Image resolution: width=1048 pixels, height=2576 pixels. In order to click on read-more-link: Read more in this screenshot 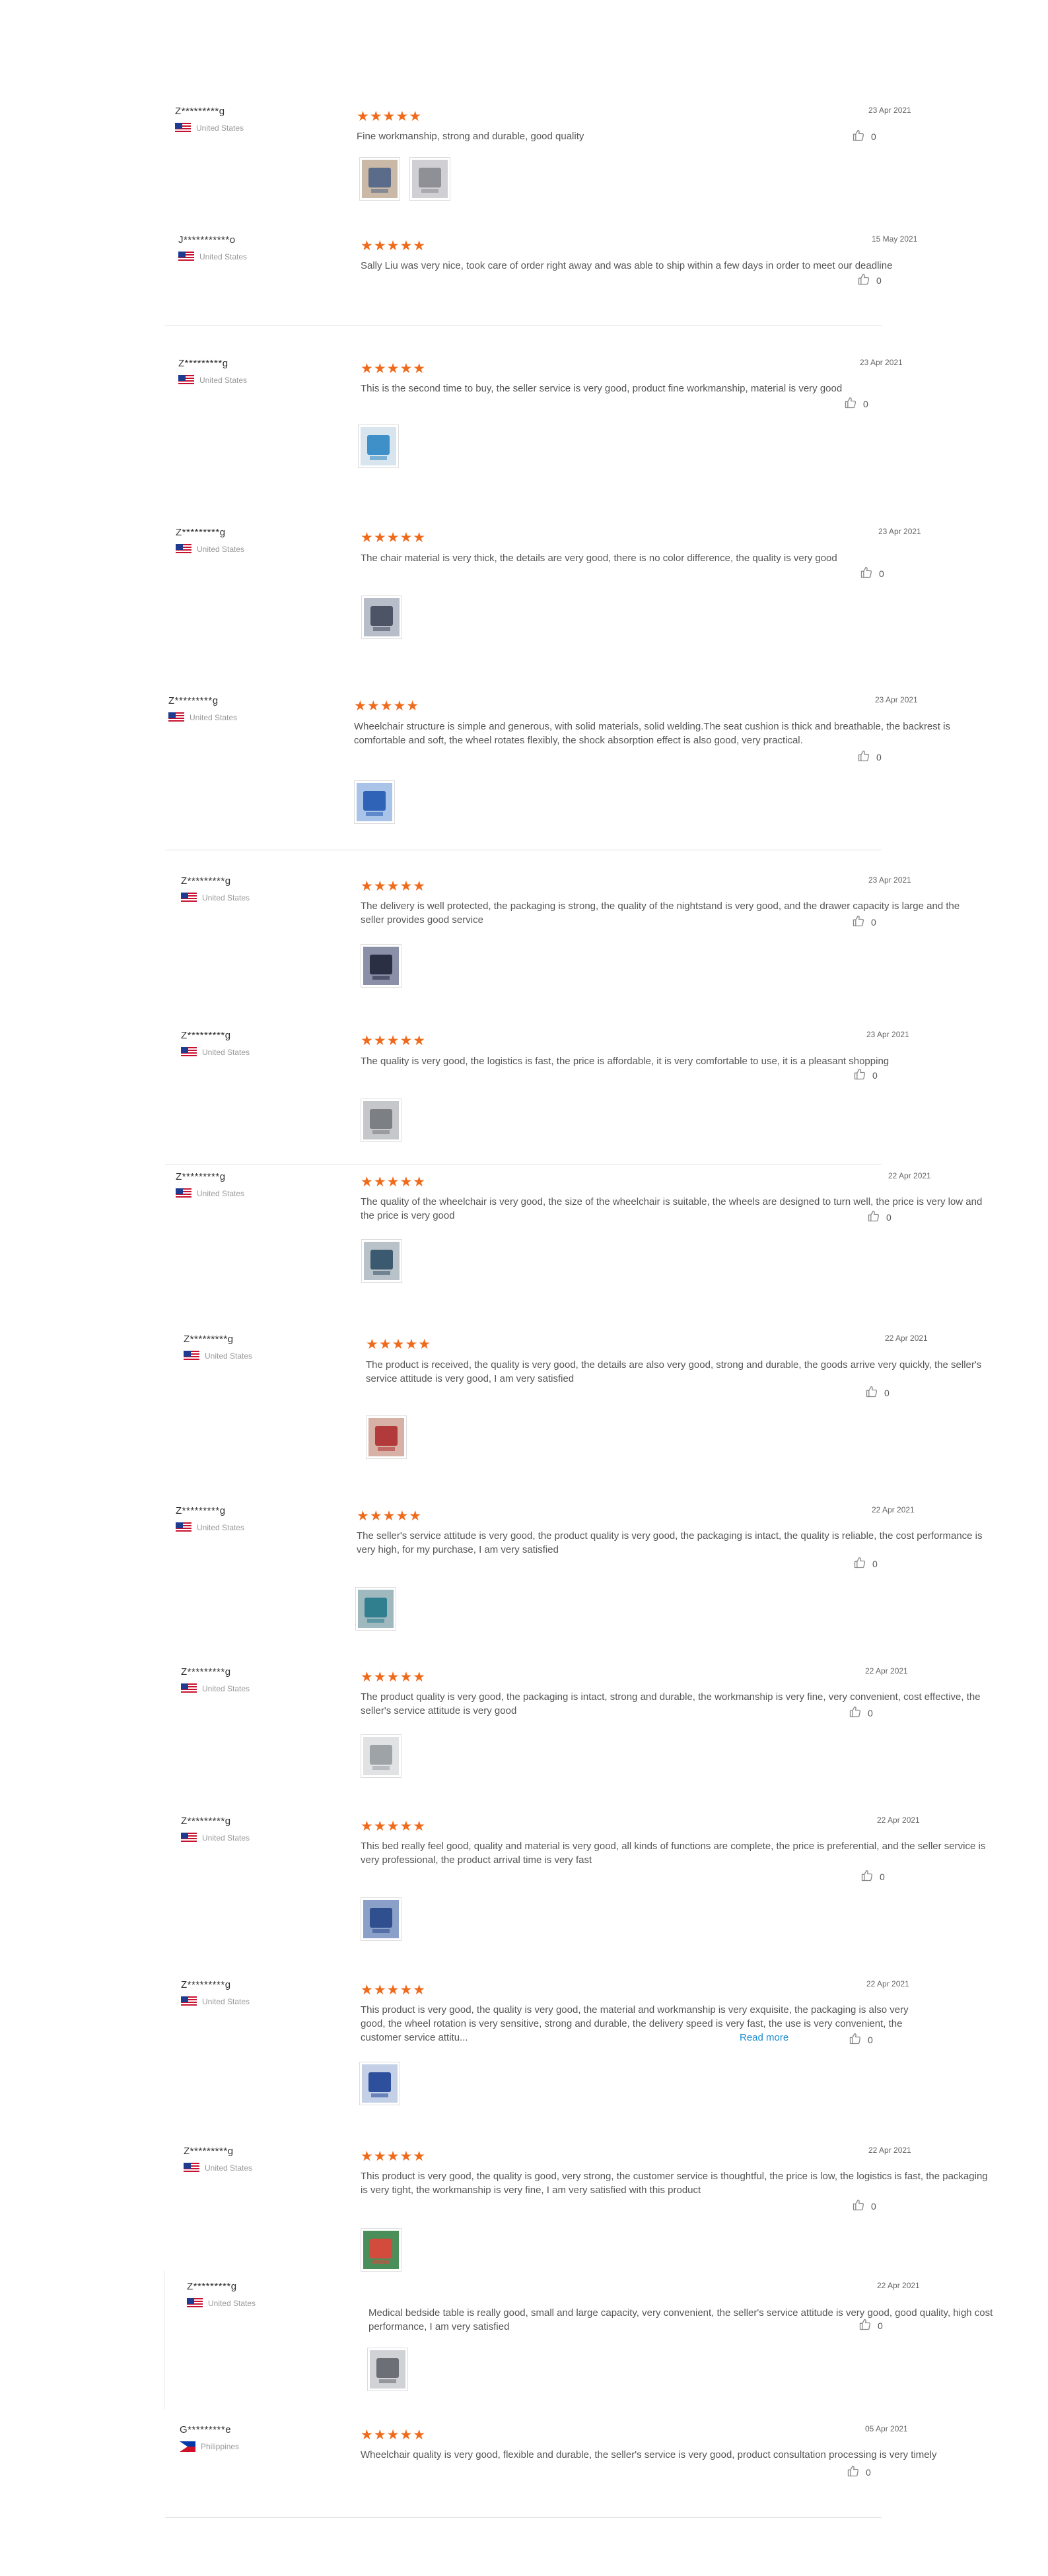, I will do `click(764, 2038)`.